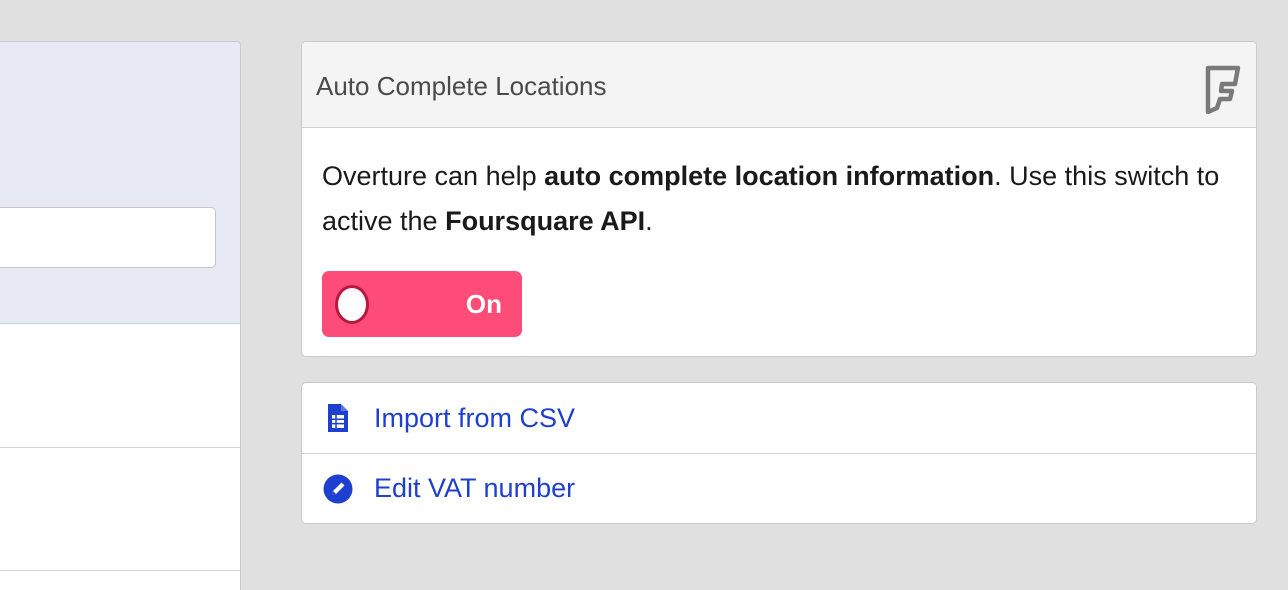  What do you see at coordinates (422, 304) in the screenshot?
I see `foursquare-toggle: On` at bounding box center [422, 304].